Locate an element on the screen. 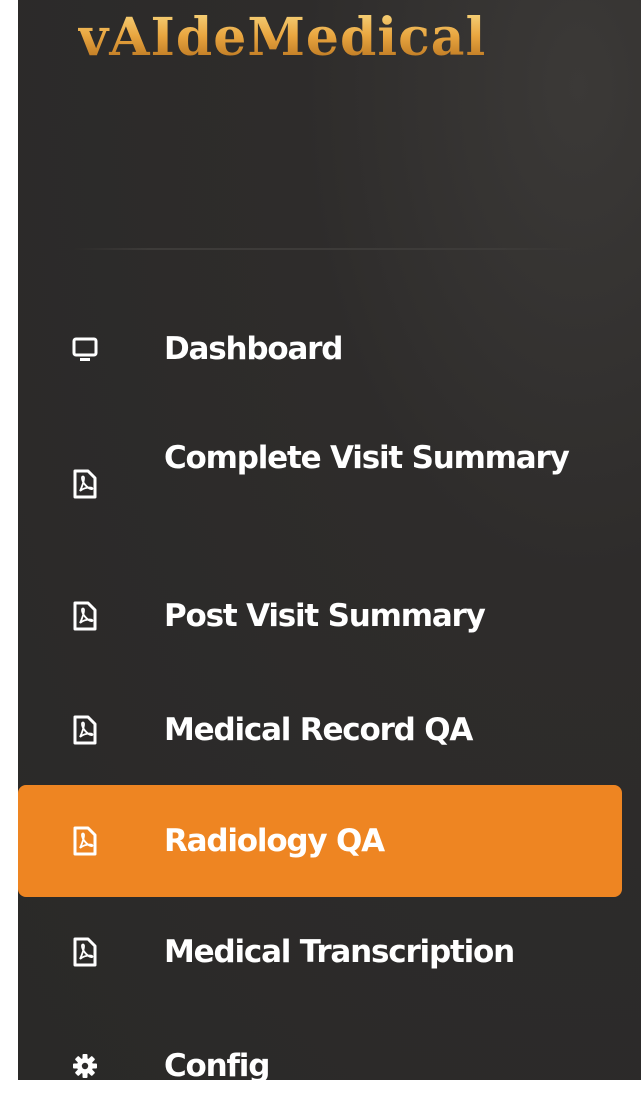 The width and height of the screenshot is (641, 1108). sidebar-item-label: Dashboard is located at coordinates (253, 349).